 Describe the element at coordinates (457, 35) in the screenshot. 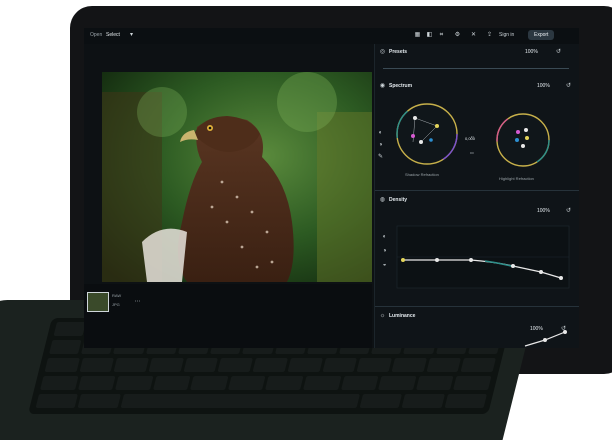

I see `settings-icon: ⚙` at that location.